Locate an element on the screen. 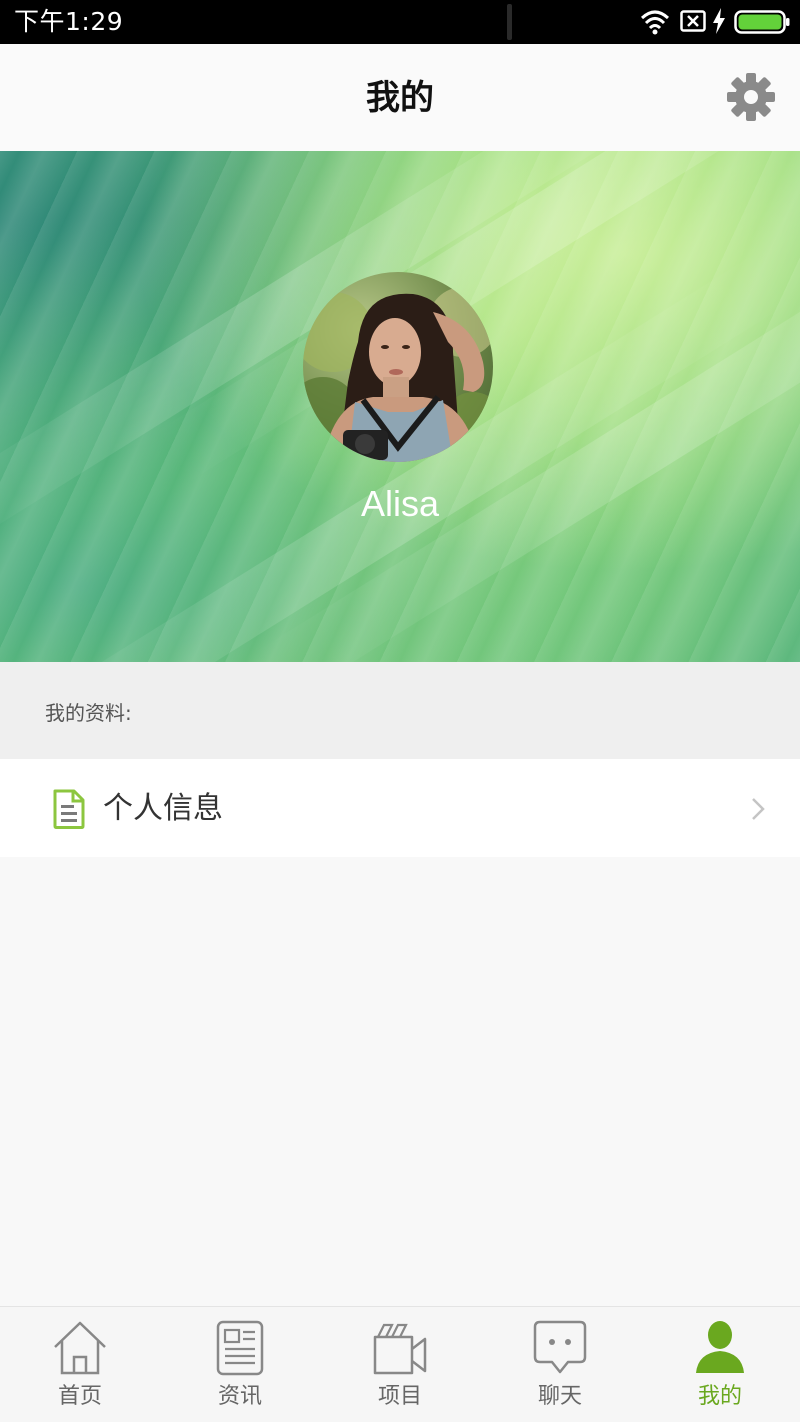 This screenshot has height=1422, width=800. avatar is located at coordinates (398, 367).